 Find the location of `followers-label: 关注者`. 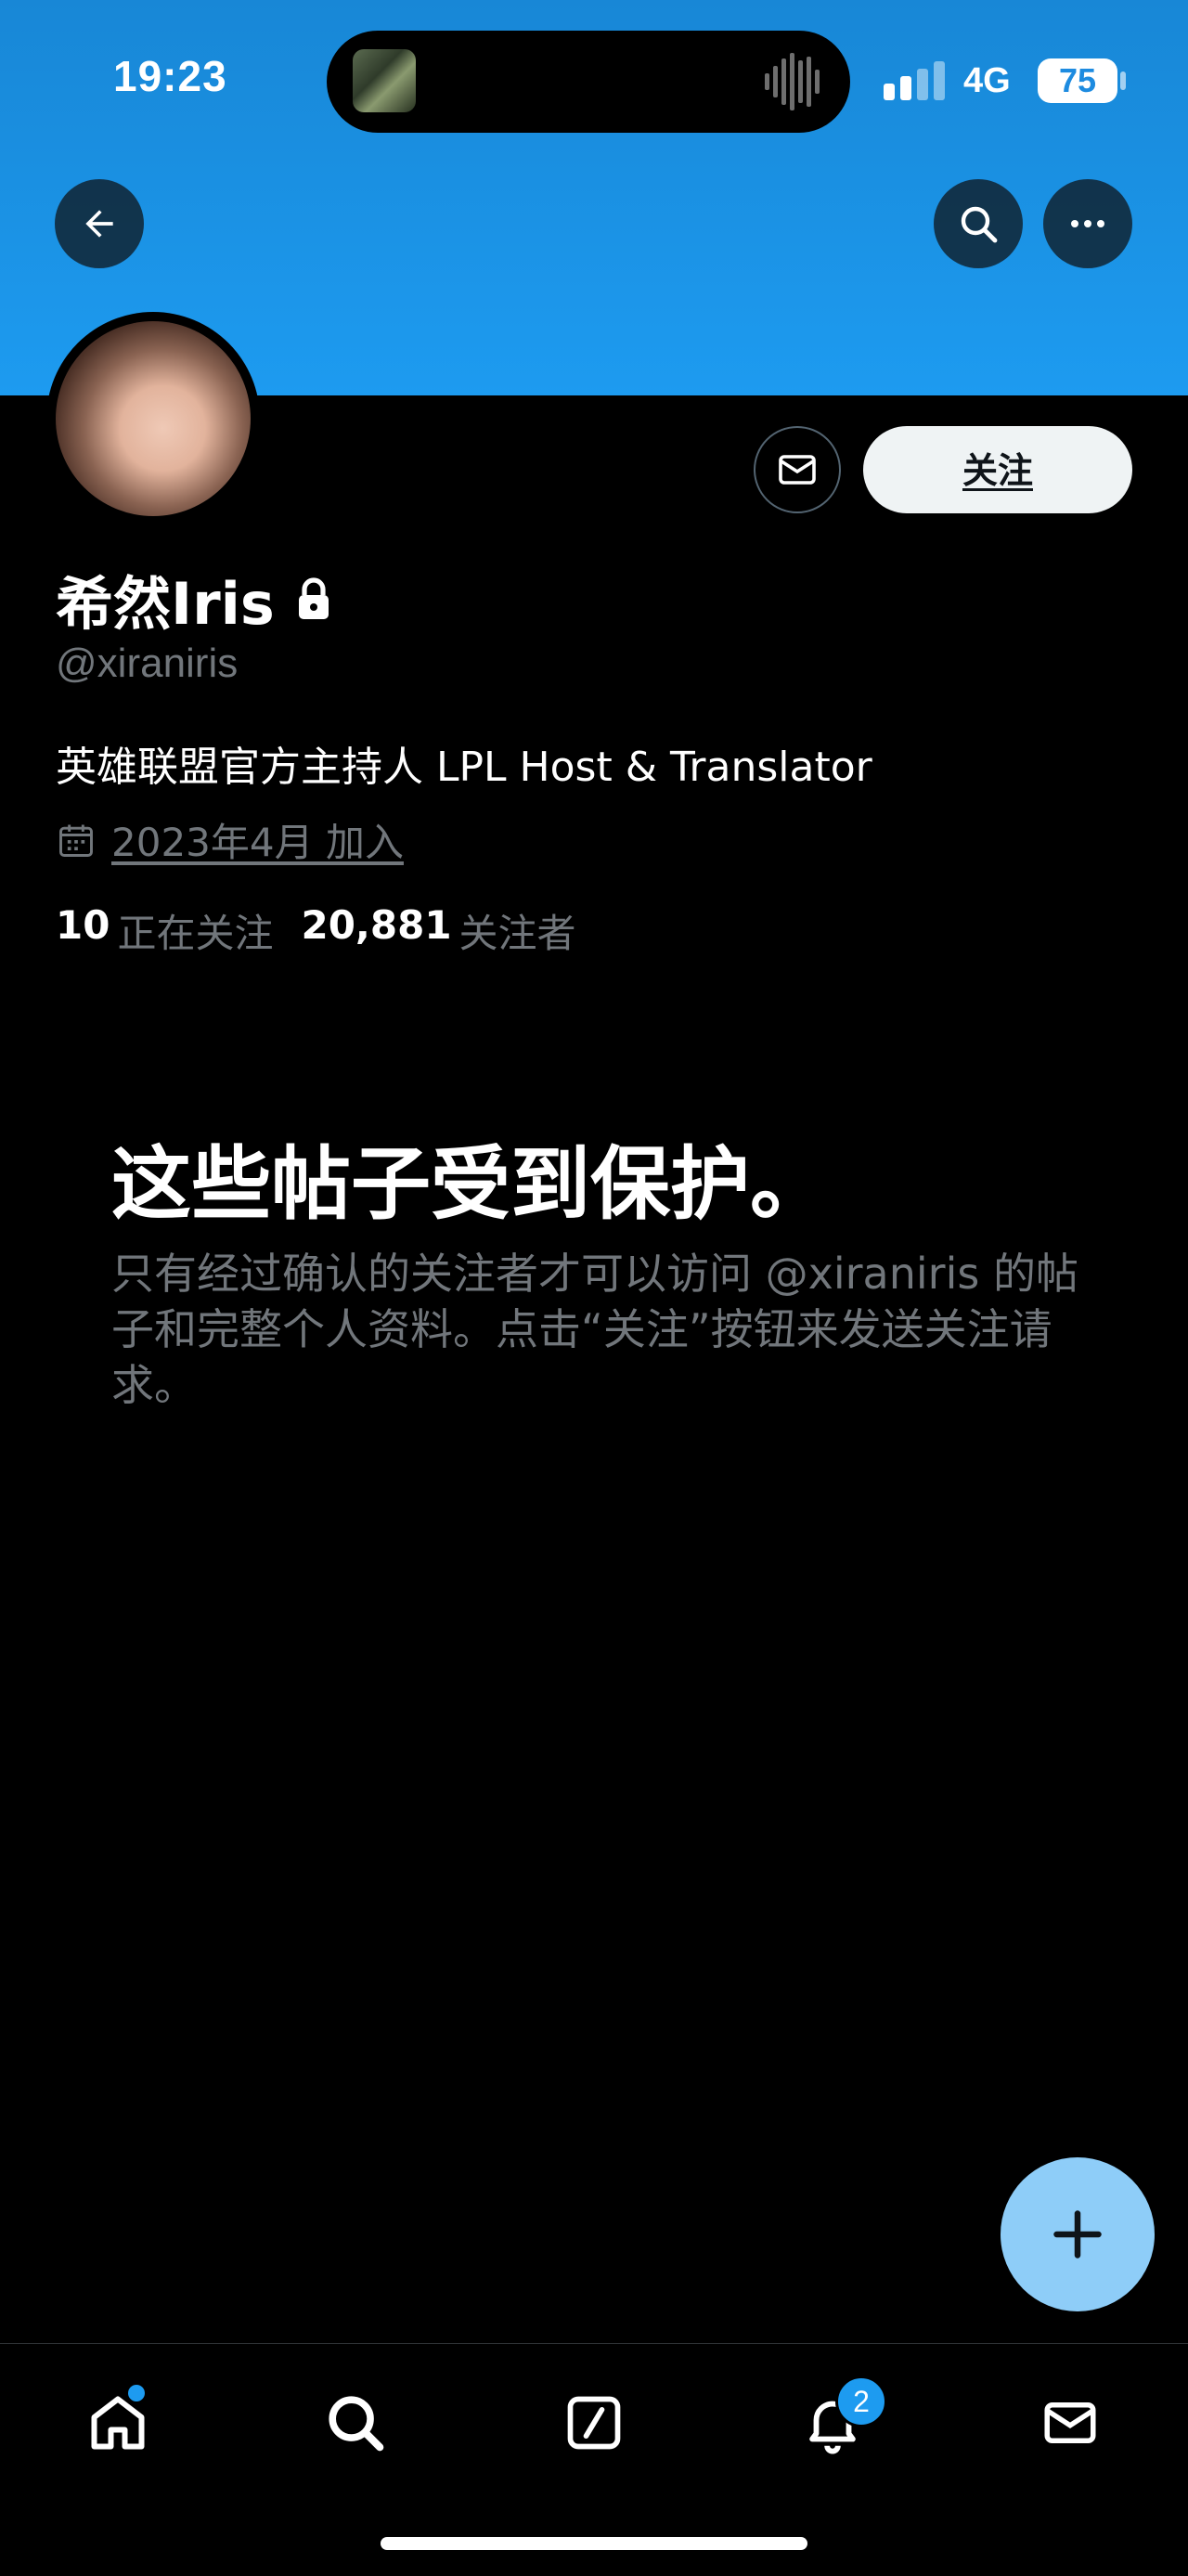

followers-label: 关注者 is located at coordinates (517, 930).